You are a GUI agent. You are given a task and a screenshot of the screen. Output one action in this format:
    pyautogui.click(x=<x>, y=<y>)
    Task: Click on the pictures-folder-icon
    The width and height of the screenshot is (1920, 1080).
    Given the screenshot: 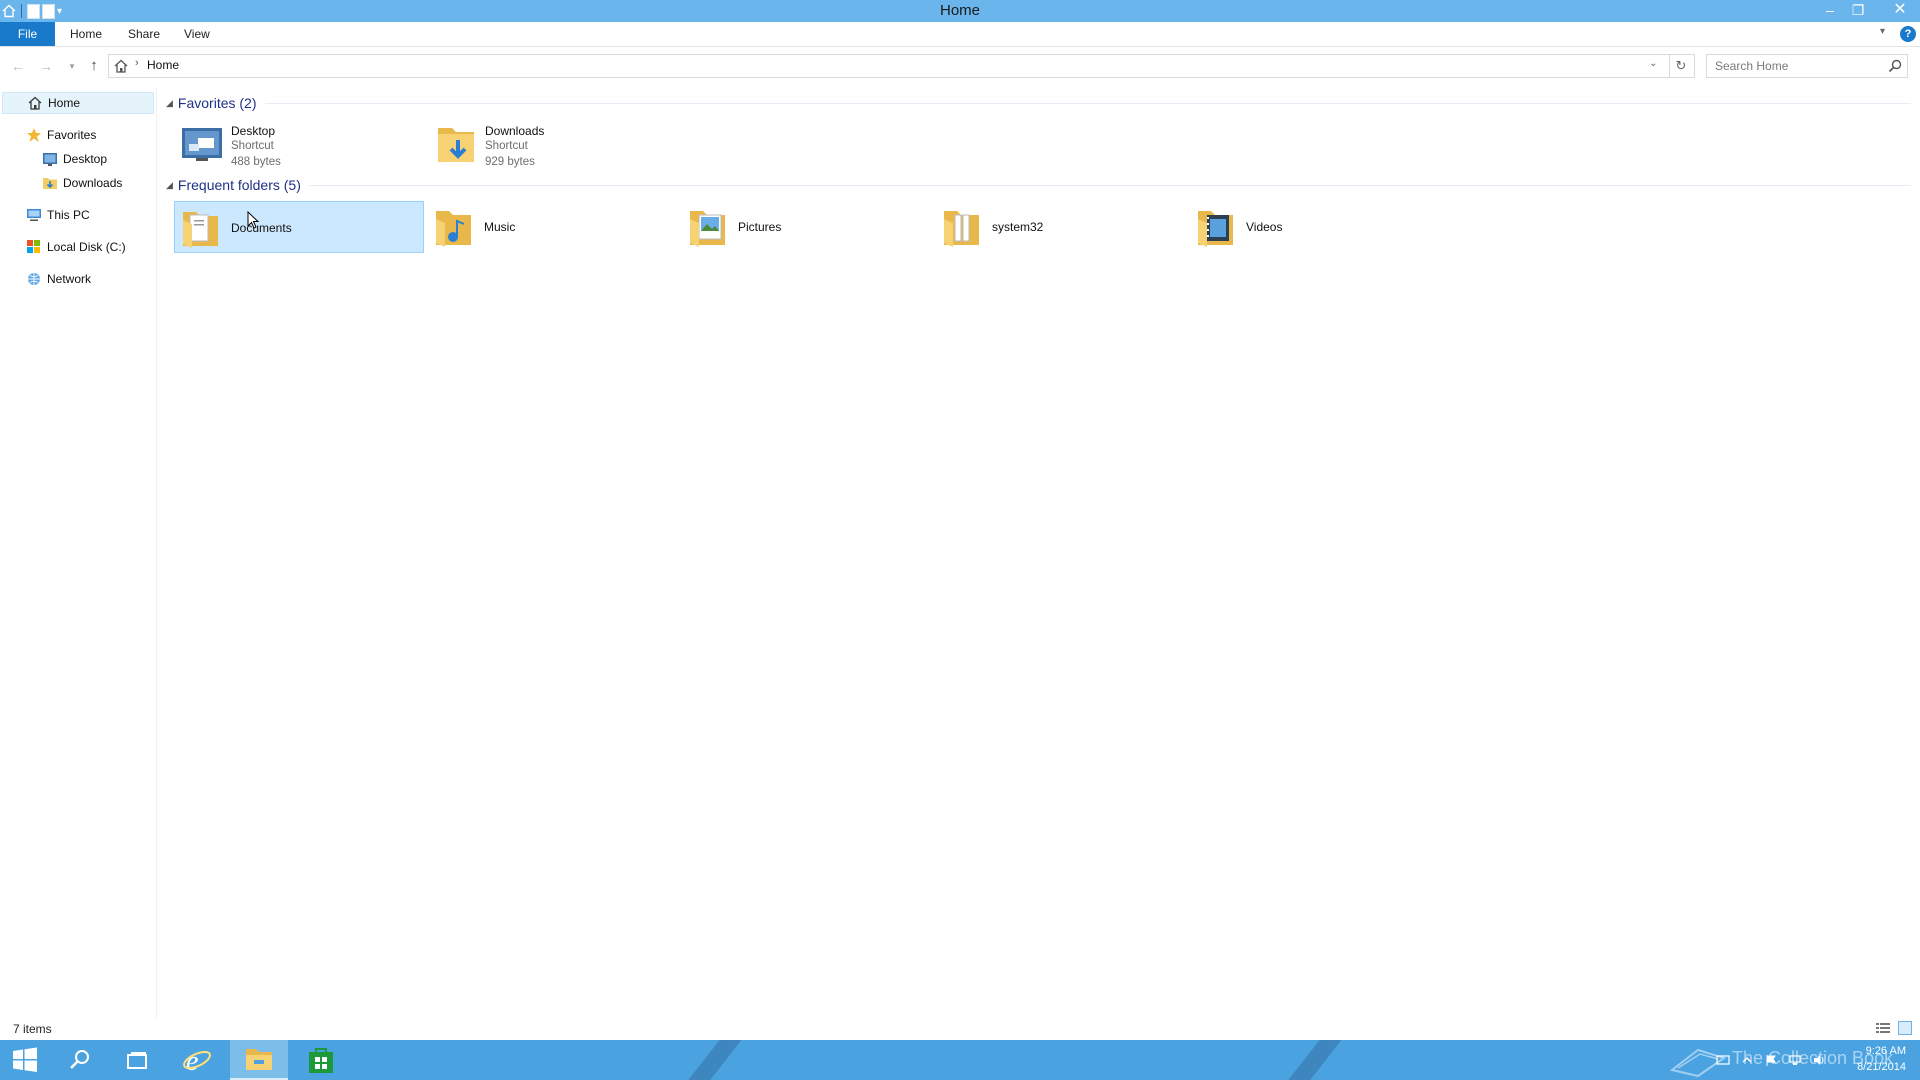 What is the action you would take?
    pyautogui.click(x=708, y=227)
    